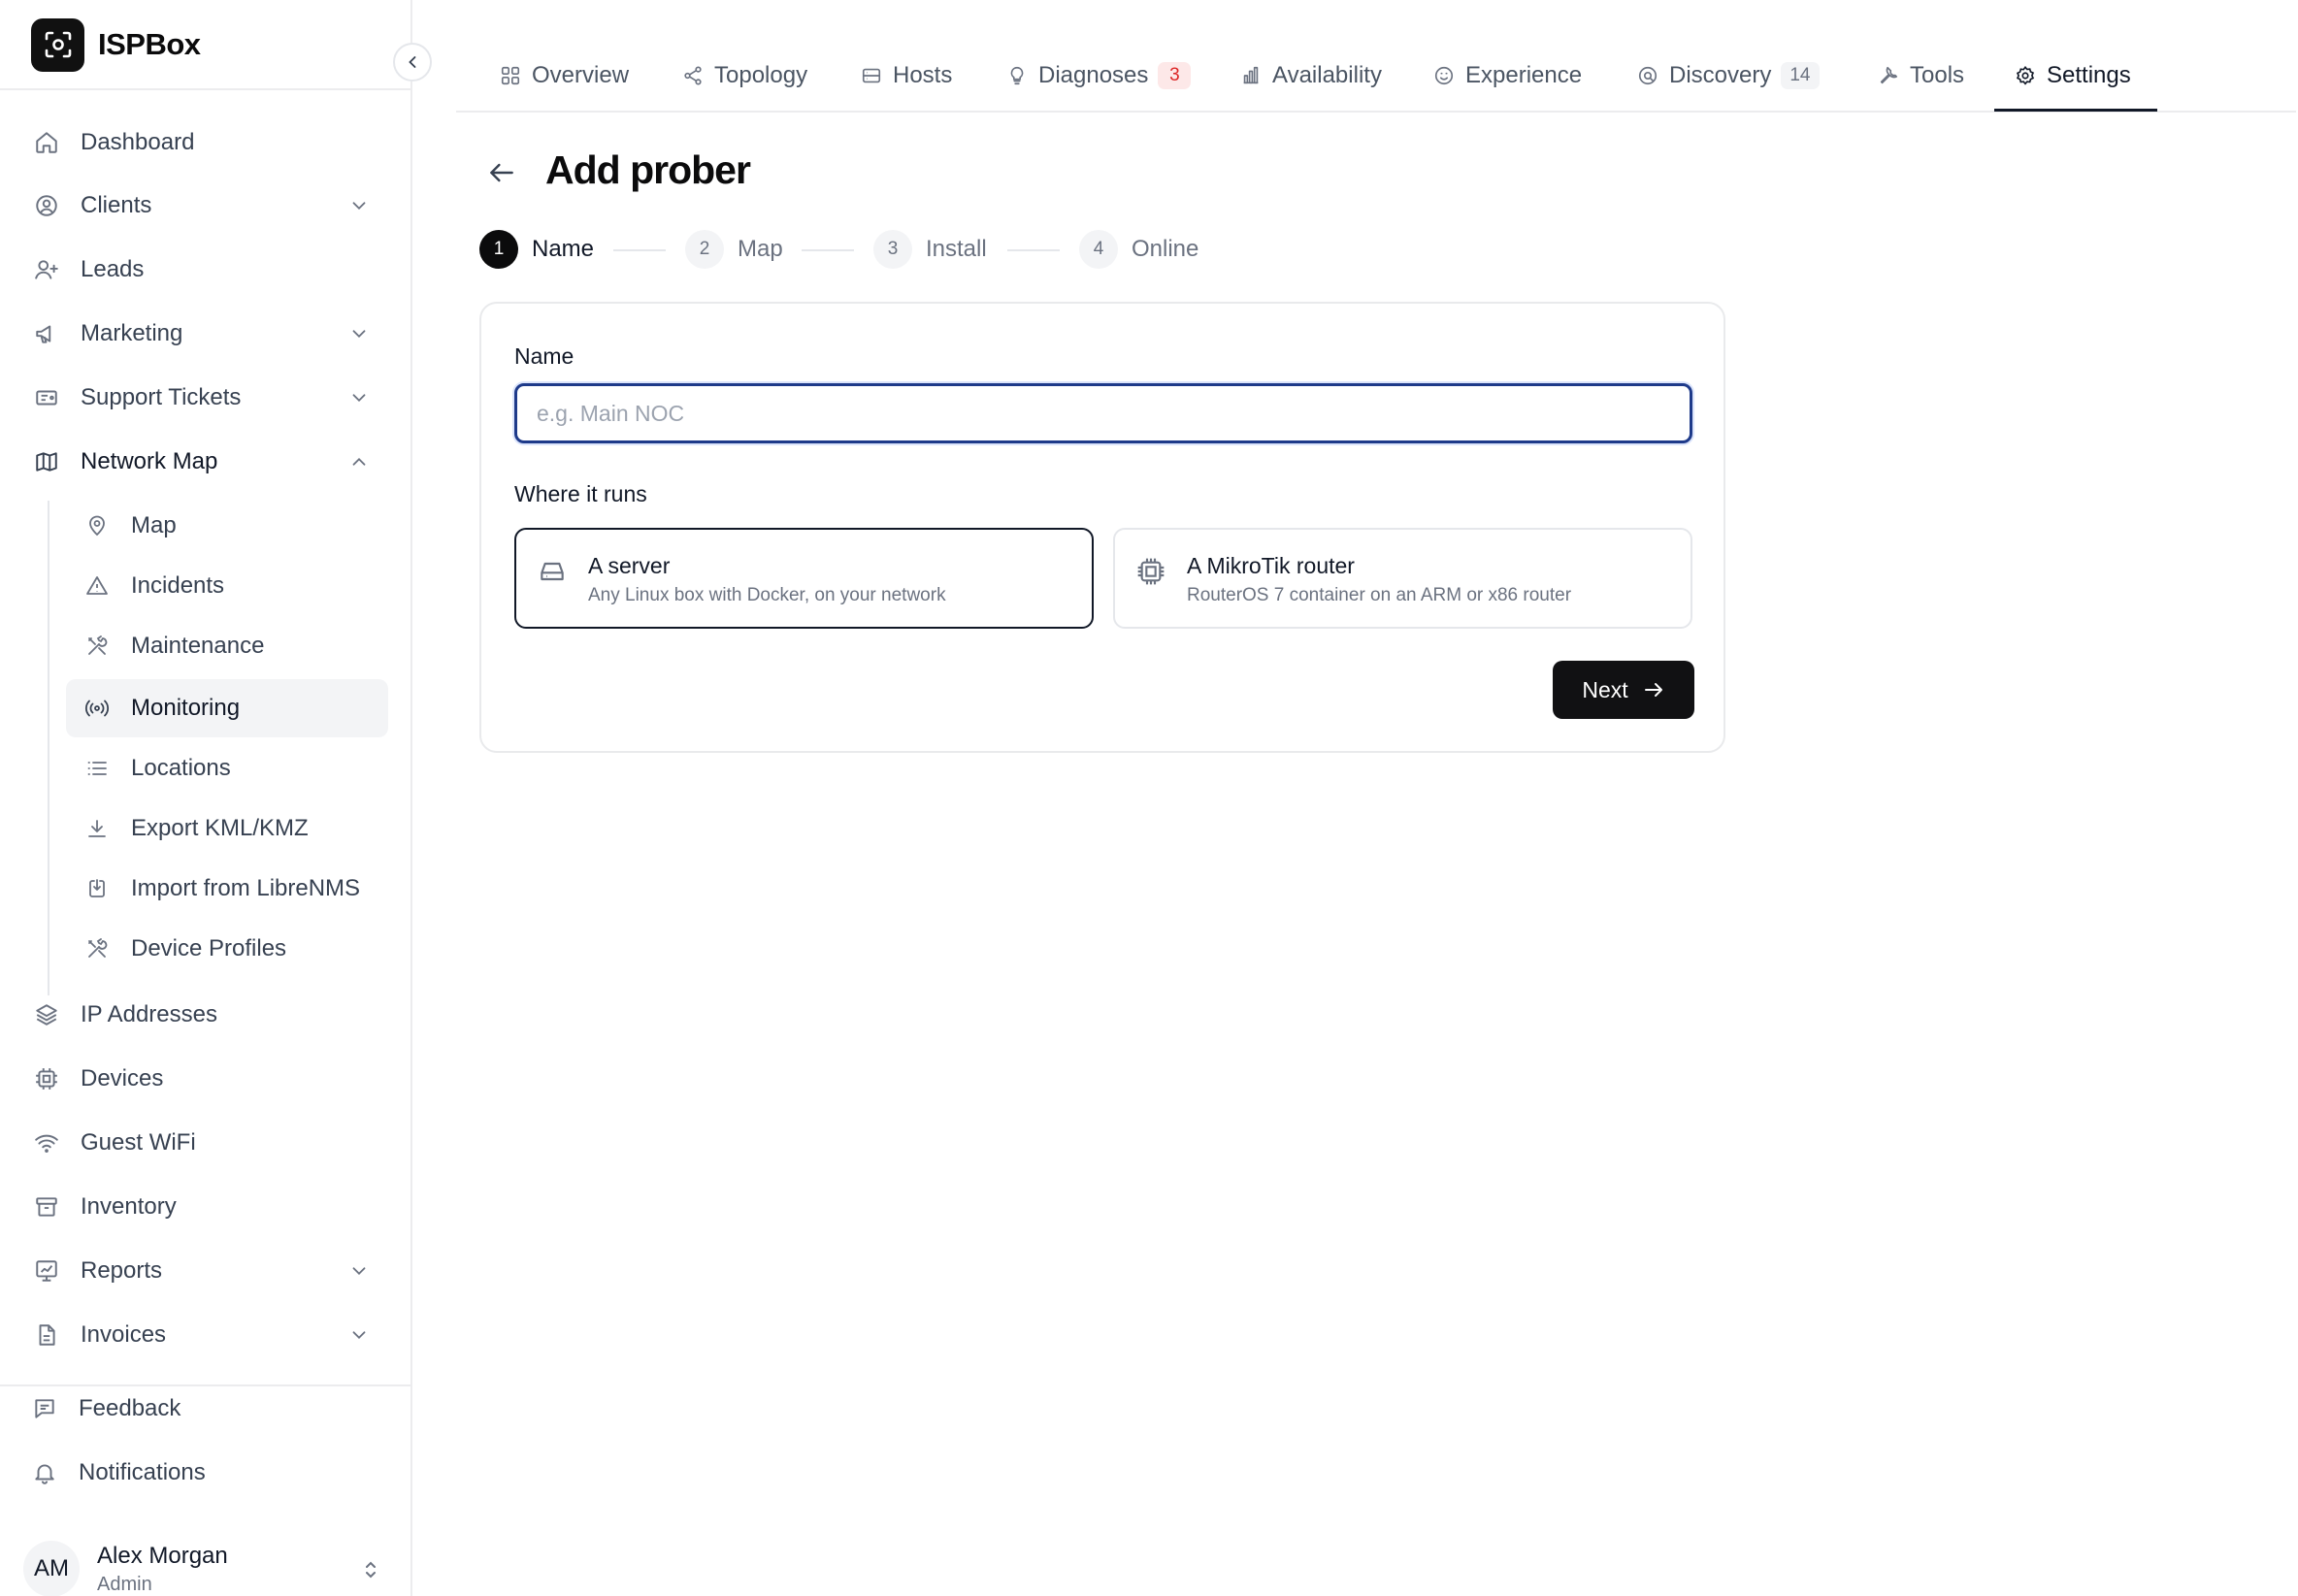 The height and width of the screenshot is (1596, 2298). What do you see at coordinates (956, 249) in the screenshot?
I see `step-label: Install` at bounding box center [956, 249].